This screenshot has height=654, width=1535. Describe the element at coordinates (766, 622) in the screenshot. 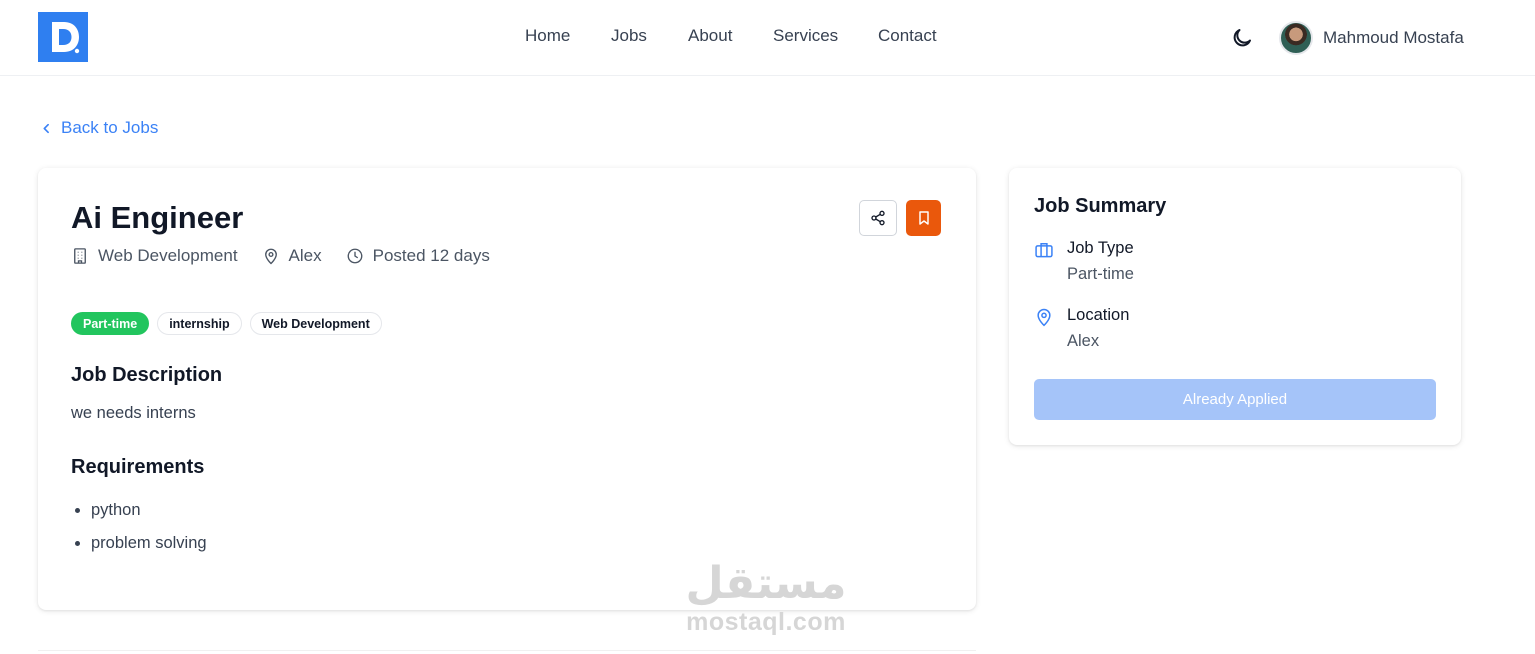

I see `watermark-latin: mostaql.com` at that location.